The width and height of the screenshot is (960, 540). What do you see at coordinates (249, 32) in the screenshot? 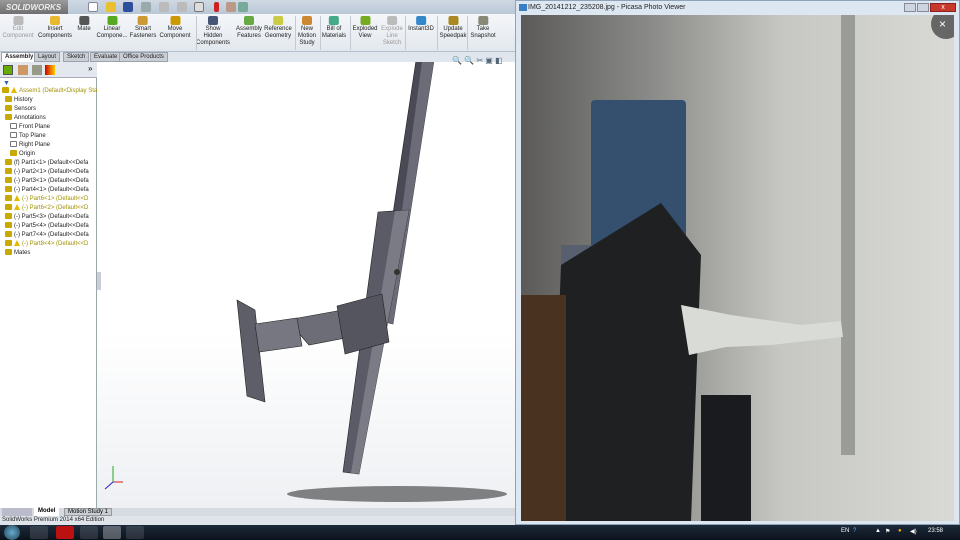
I see `ribbon-label: Assembly Features` at bounding box center [249, 32].